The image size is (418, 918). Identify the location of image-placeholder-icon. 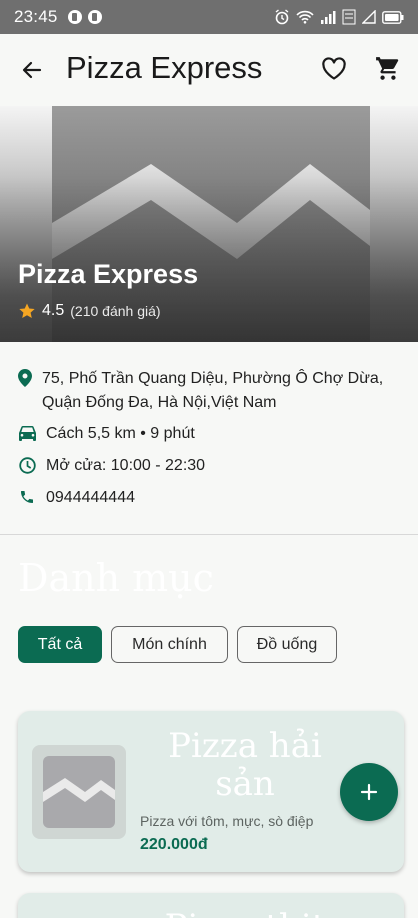
(79, 792).